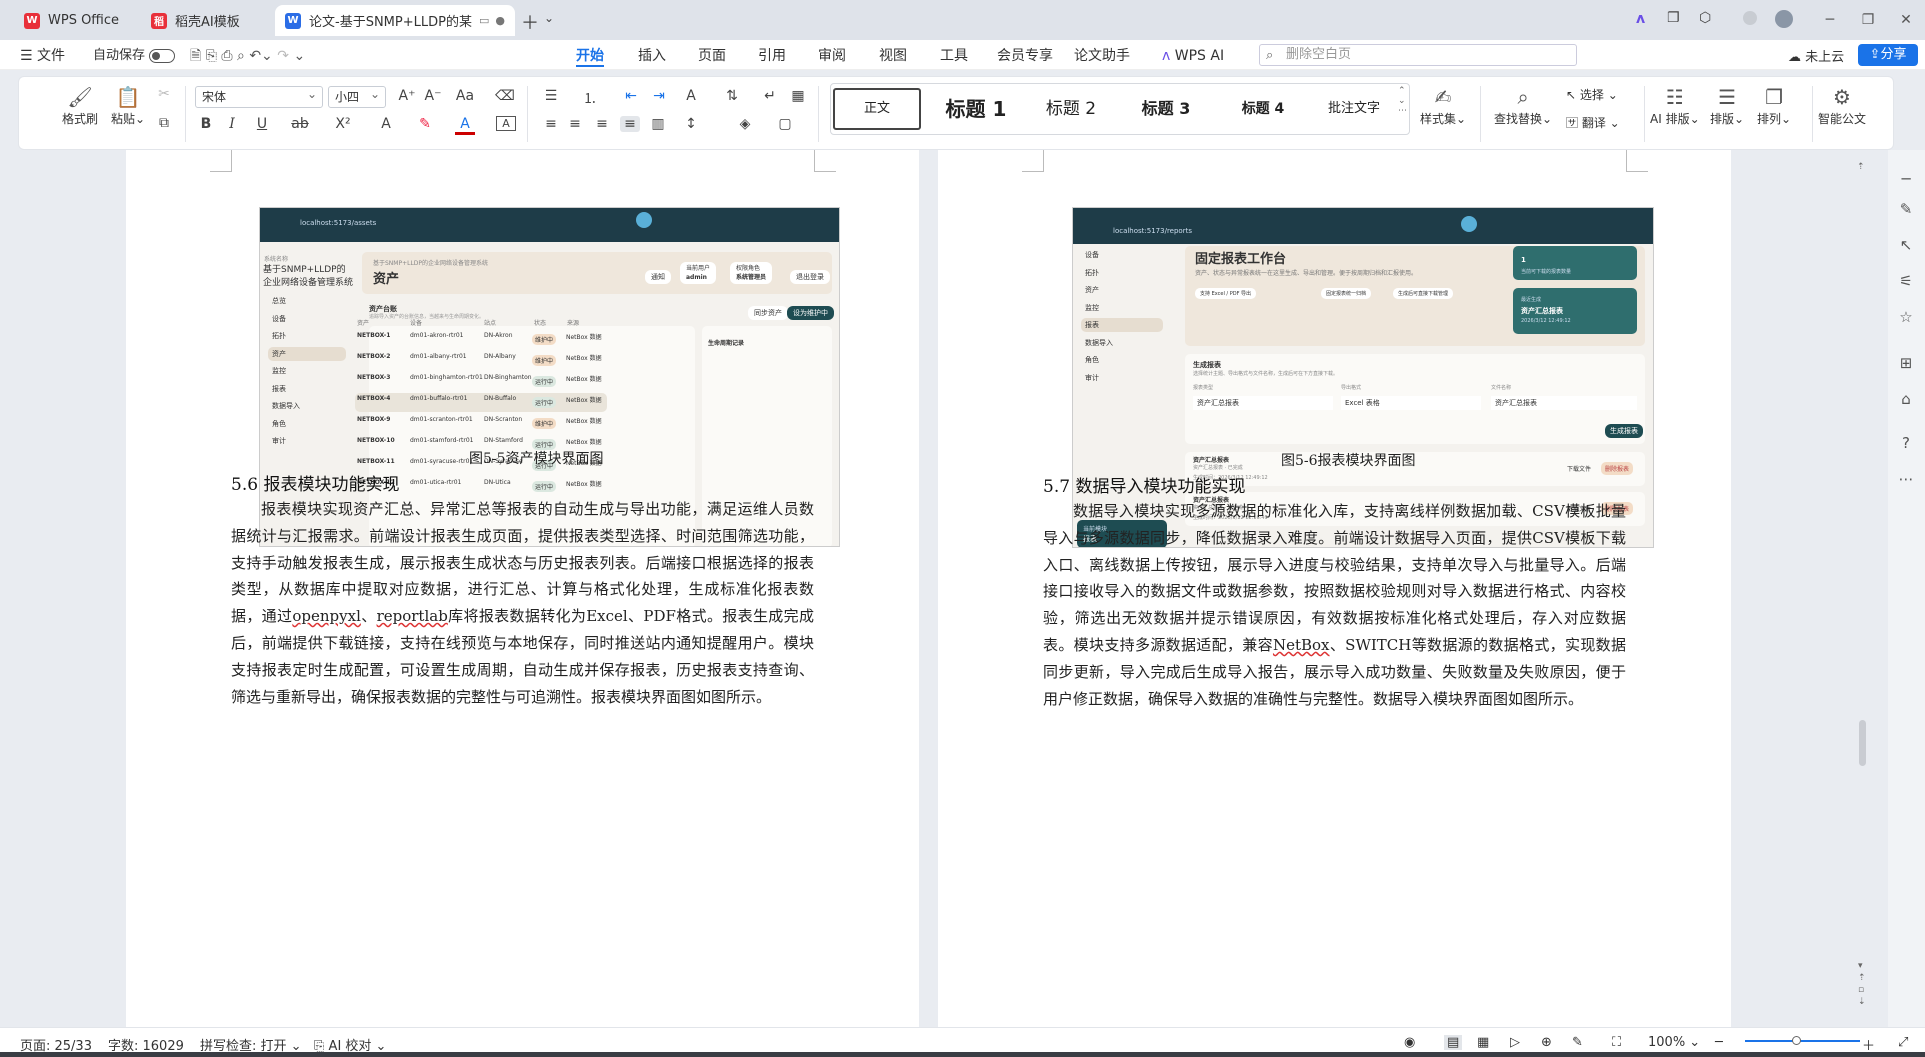 This screenshot has height=1057, width=1925. What do you see at coordinates (1166, 109) in the screenshot?
I see `style-heading3: 标题 3` at bounding box center [1166, 109].